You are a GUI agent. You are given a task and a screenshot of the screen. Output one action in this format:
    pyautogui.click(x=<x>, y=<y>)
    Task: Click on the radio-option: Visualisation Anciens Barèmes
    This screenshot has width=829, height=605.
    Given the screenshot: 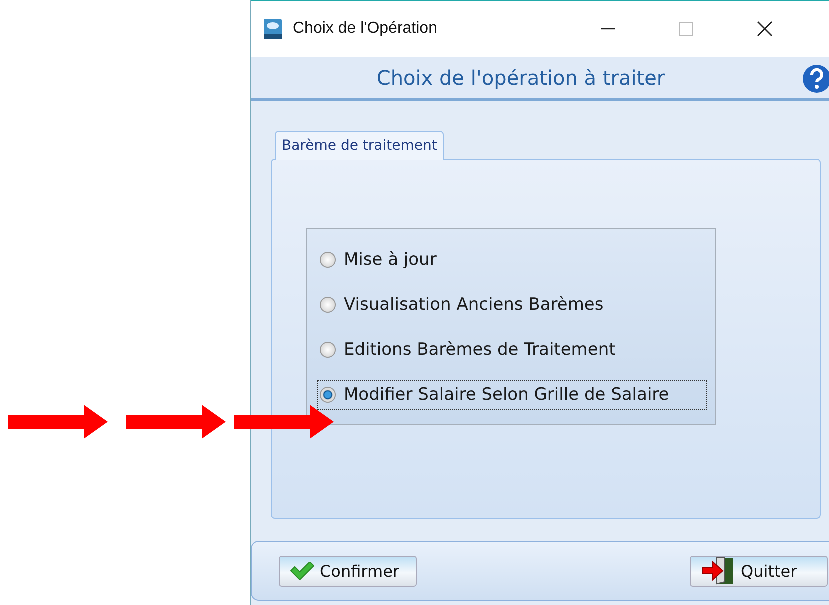 What is the action you would take?
    pyautogui.click(x=512, y=305)
    